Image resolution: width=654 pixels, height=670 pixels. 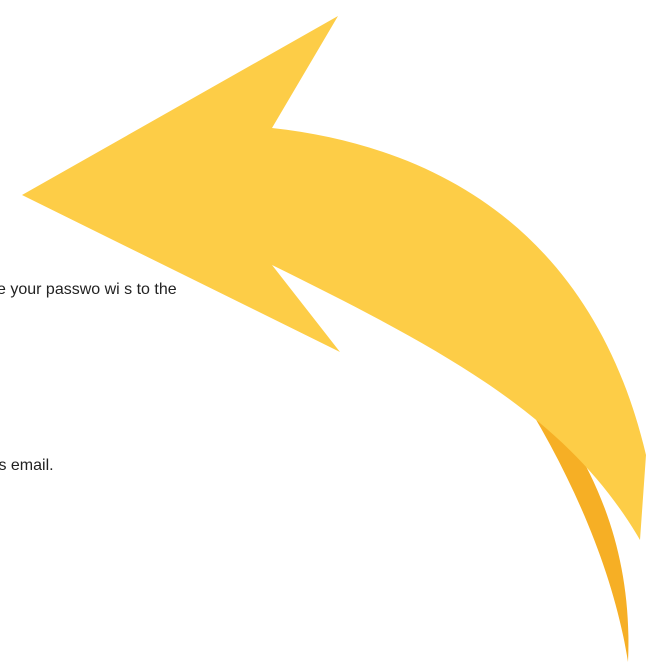 What do you see at coordinates (555, 499) in the screenshot?
I see `arrow-shaft-back` at bounding box center [555, 499].